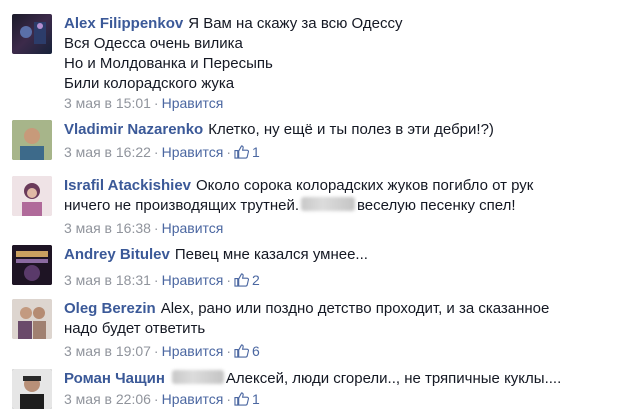  What do you see at coordinates (107, 228) in the screenshot?
I see `comment-timestamp: 3 мая в 16:38` at bounding box center [107, 228].